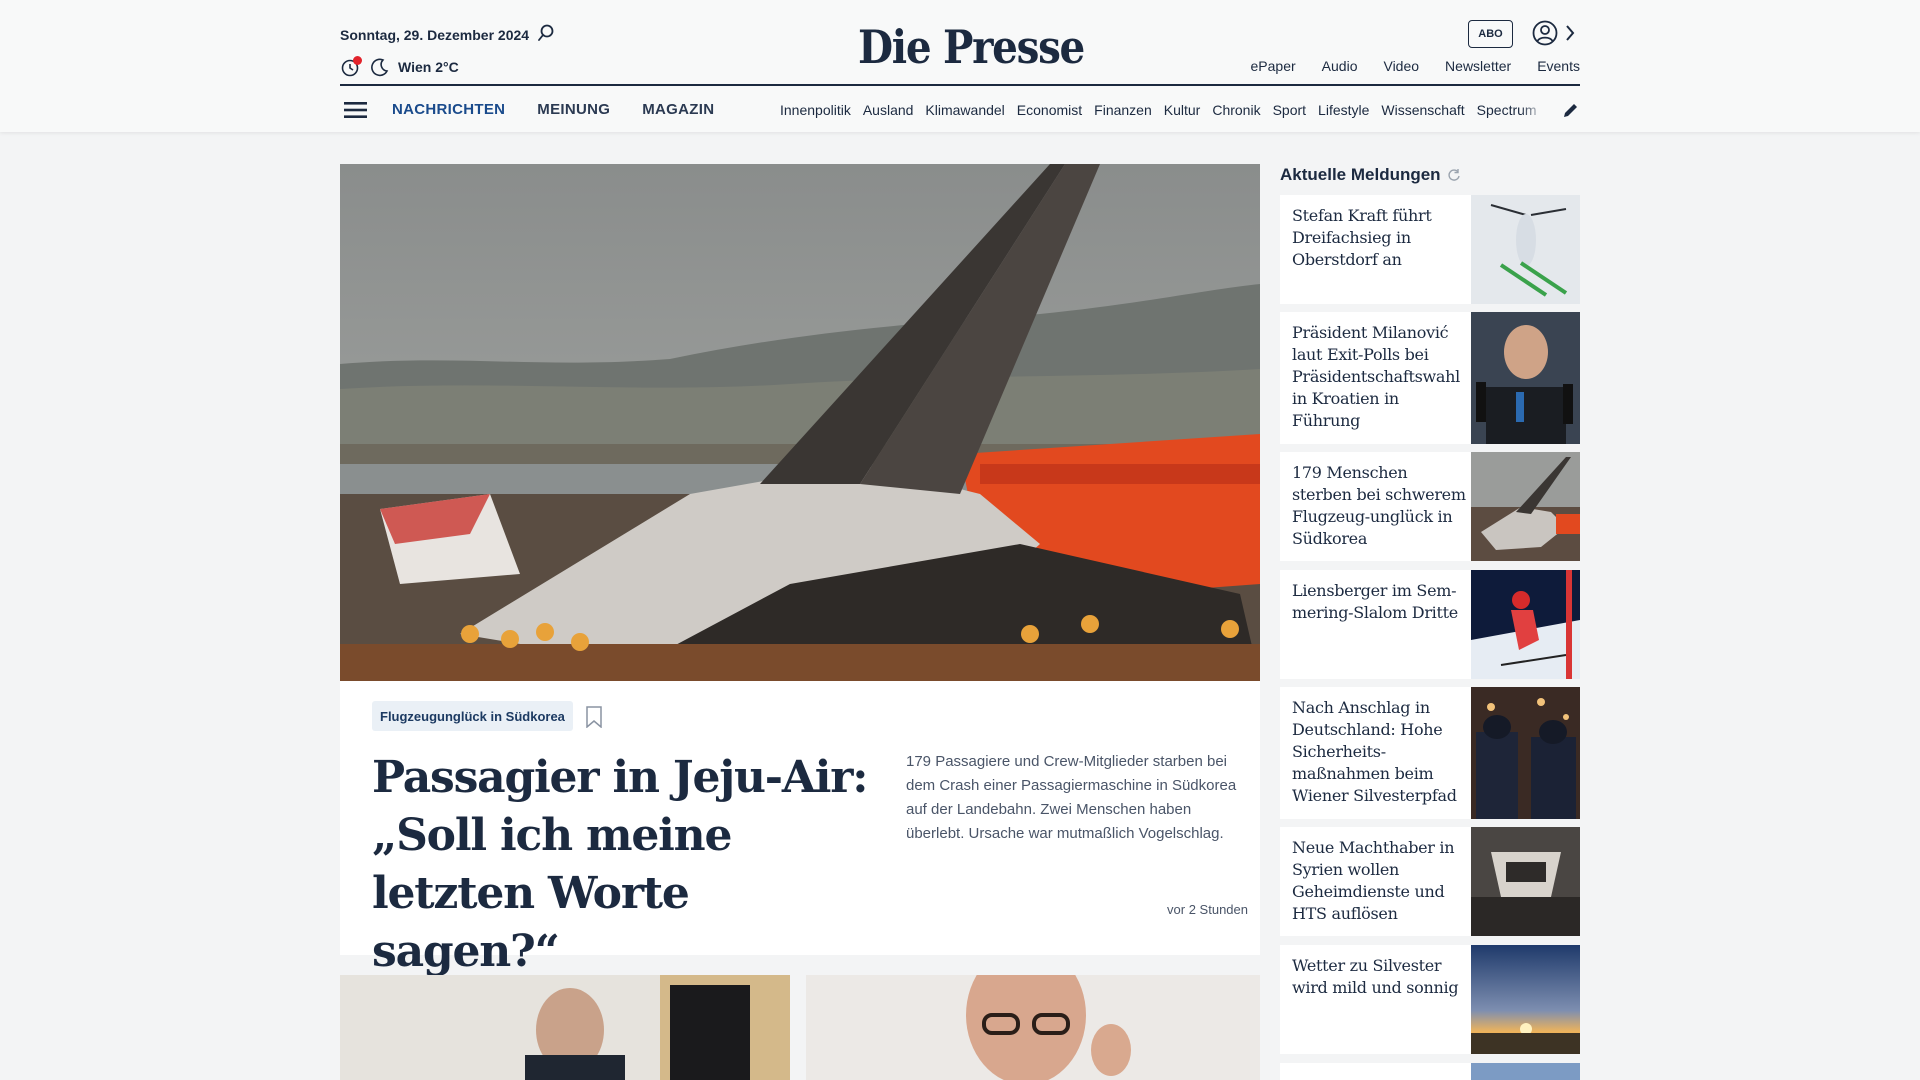 This screenshot has height=1080, width=1920. I want to click on sidebar-title: Aktuelle Meldungen, so click(1360, 174).